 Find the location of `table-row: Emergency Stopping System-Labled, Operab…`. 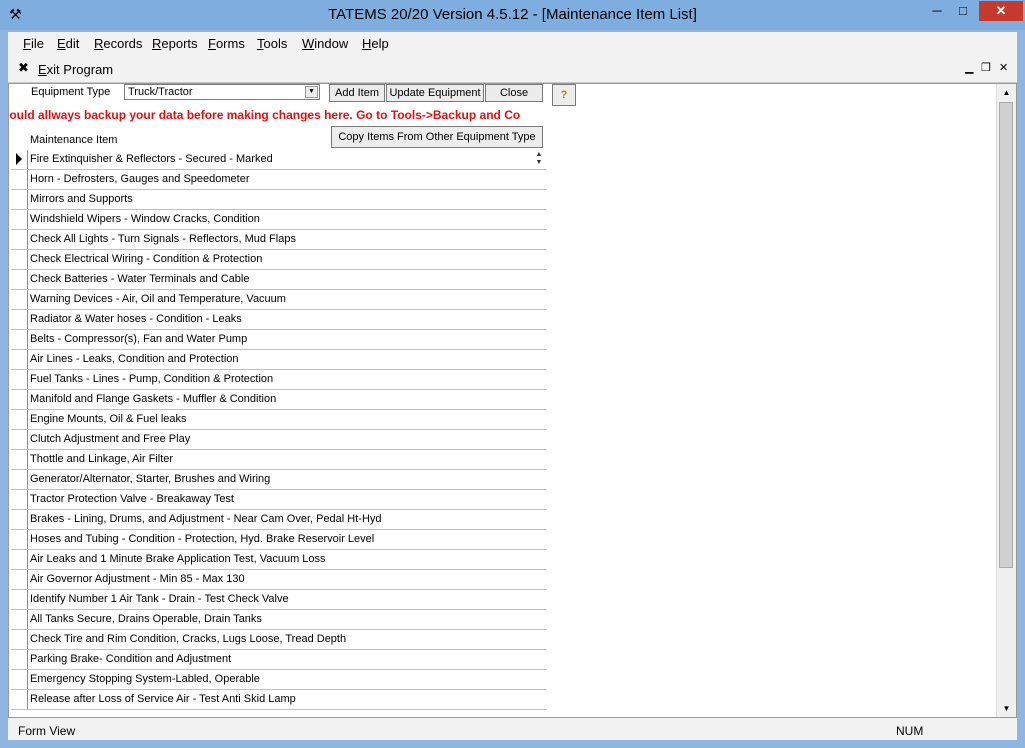

table-row: Emergency Stopping System-Labled, Operab… is located at coordinates (279, 680).